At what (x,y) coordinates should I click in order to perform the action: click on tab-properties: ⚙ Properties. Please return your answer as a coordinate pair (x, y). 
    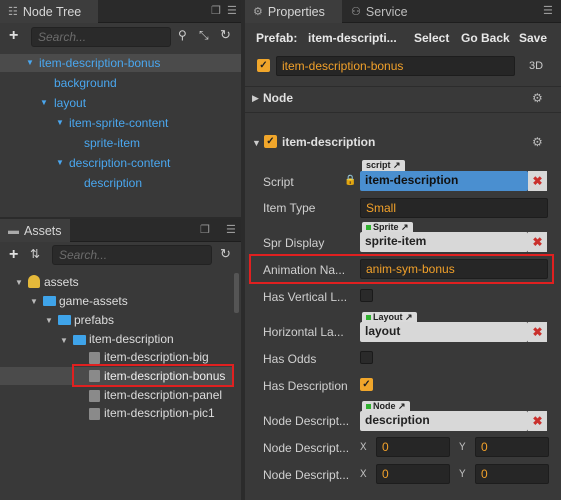
    Looking at the image, I should click on (293, 11).